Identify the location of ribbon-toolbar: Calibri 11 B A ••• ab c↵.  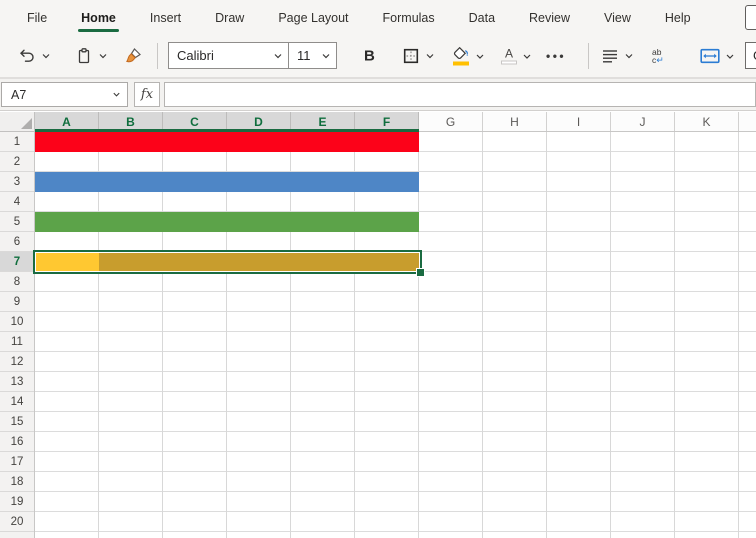
(378, 56).